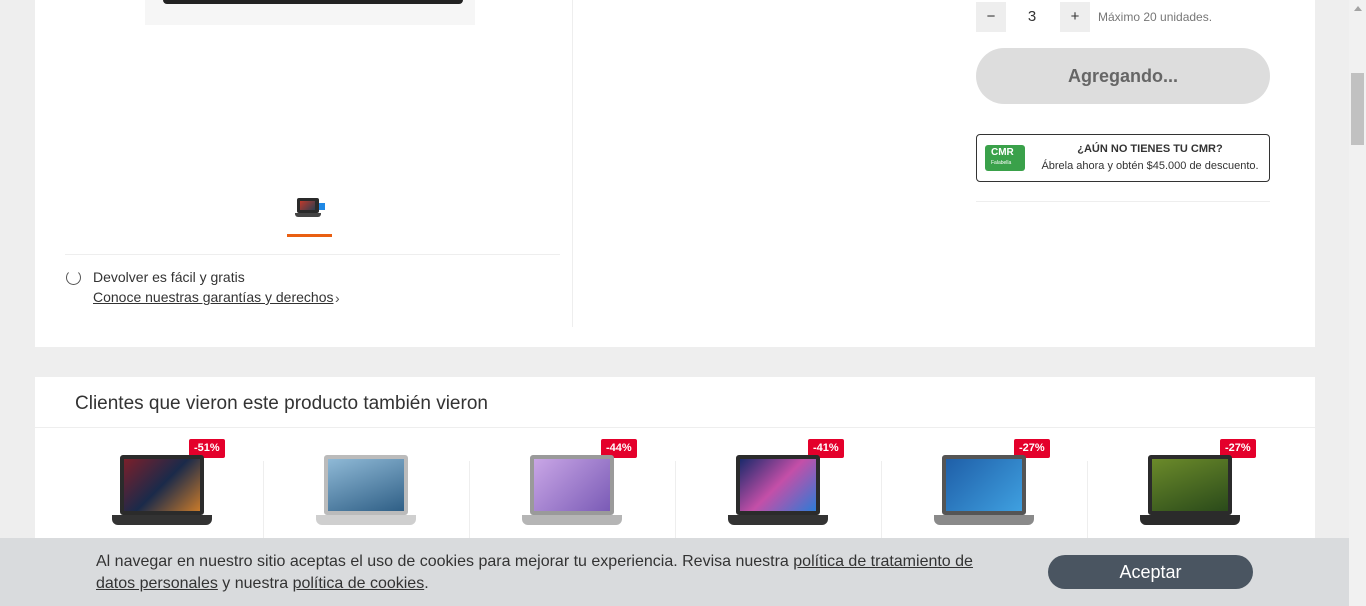 This screenshot has height=606, width=1366. What do you see at coordinates (1032, 16) in the screenshot?
I see `quantity-value: 3` at bounding box center [1032, 16].